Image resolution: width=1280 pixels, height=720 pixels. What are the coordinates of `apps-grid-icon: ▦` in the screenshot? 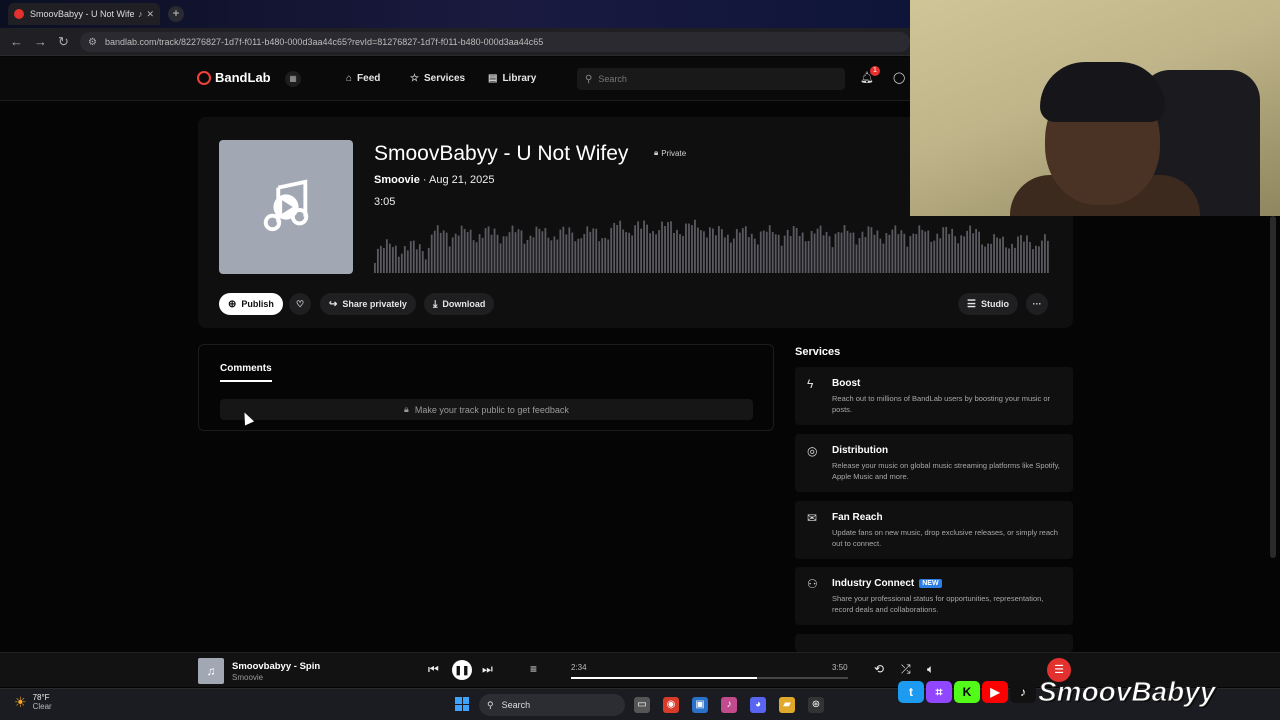 It's located at (293, 79).